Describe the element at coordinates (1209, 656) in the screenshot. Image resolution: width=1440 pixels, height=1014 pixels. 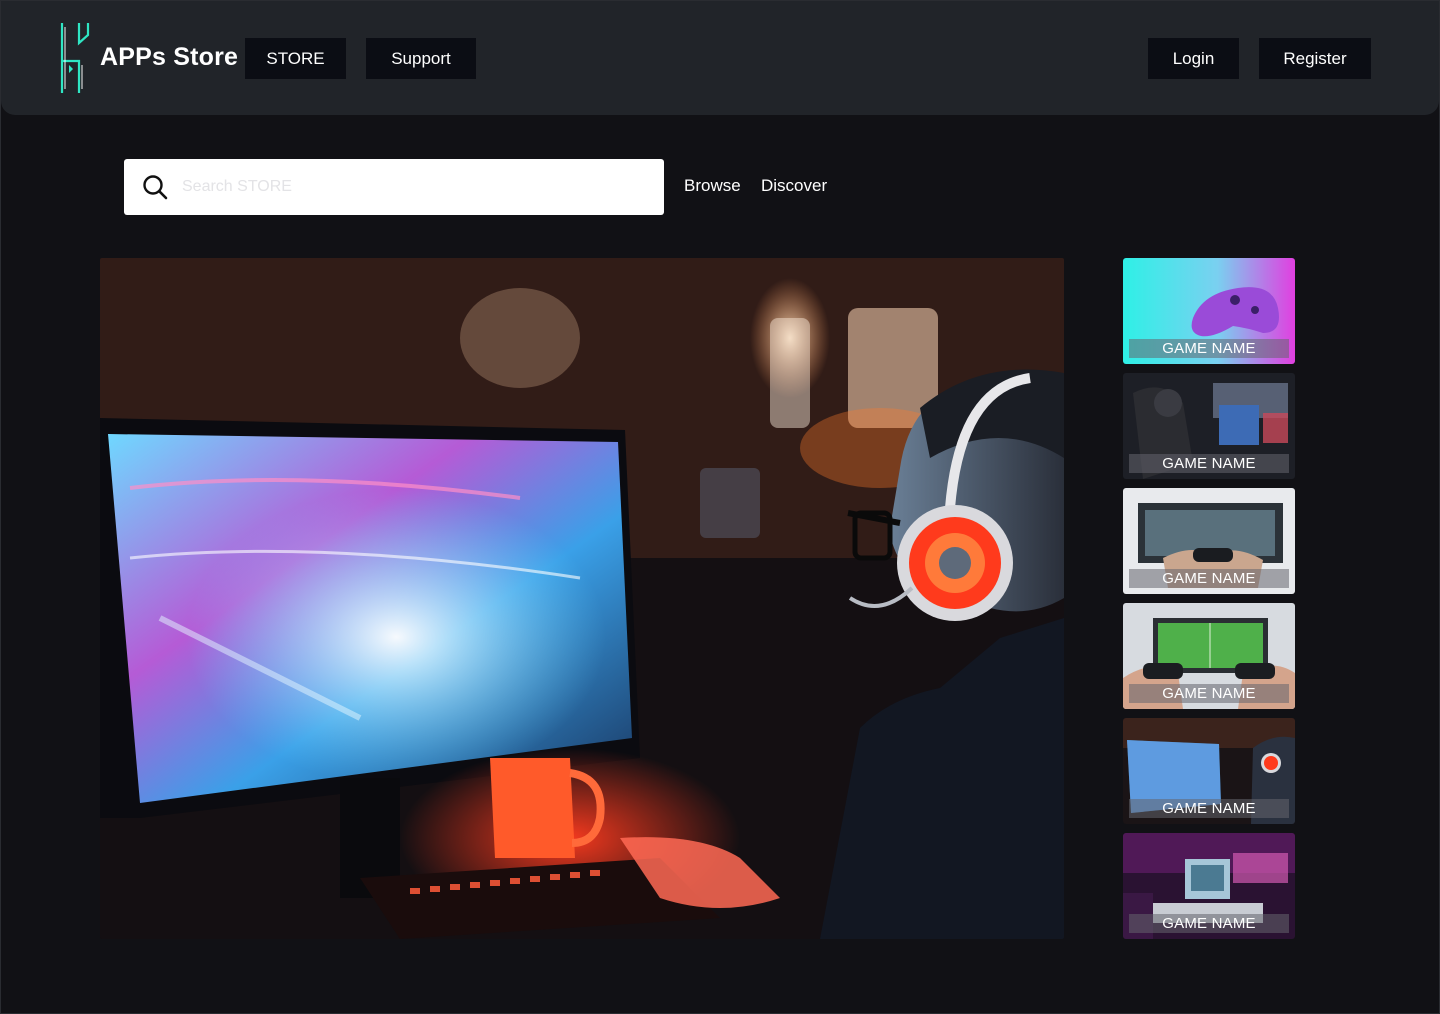
I see `game-card-4: GAME NAME` at that location.